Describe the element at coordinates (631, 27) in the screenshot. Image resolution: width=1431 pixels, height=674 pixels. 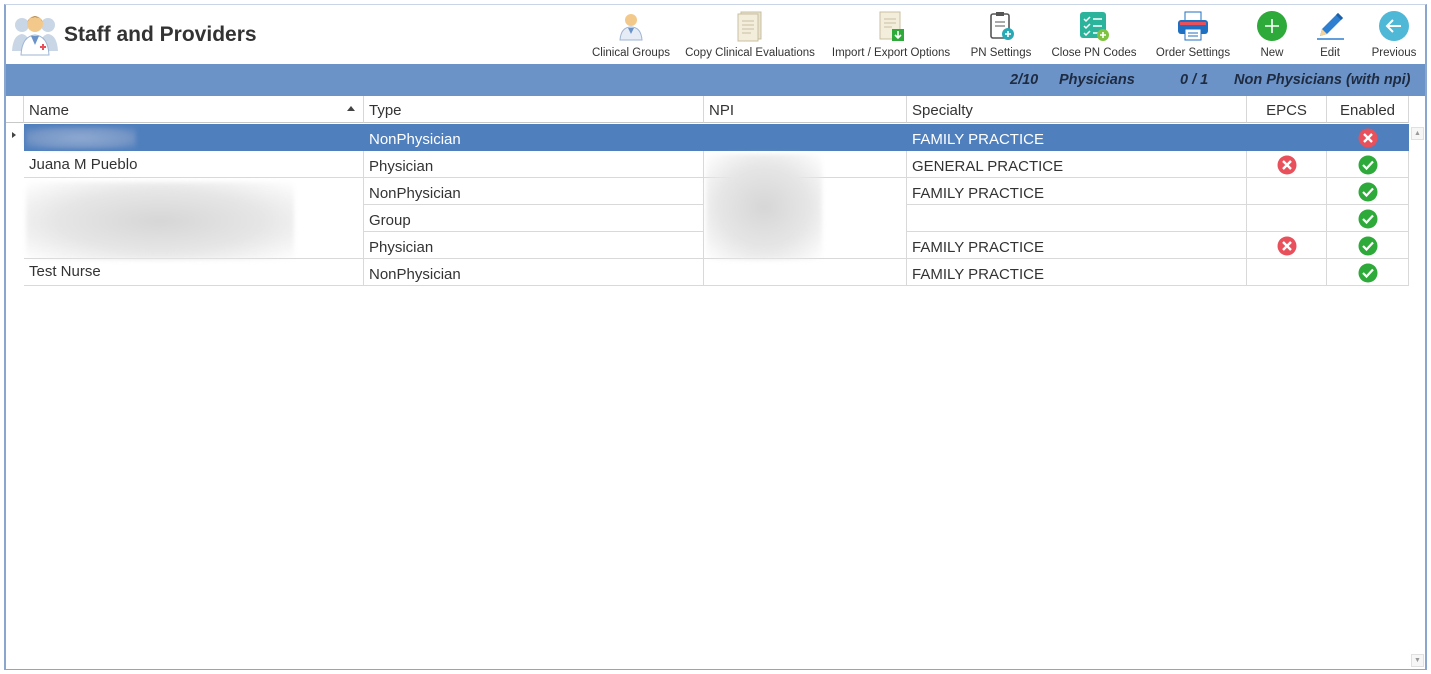
I see `doctor-group-icon` at that location.